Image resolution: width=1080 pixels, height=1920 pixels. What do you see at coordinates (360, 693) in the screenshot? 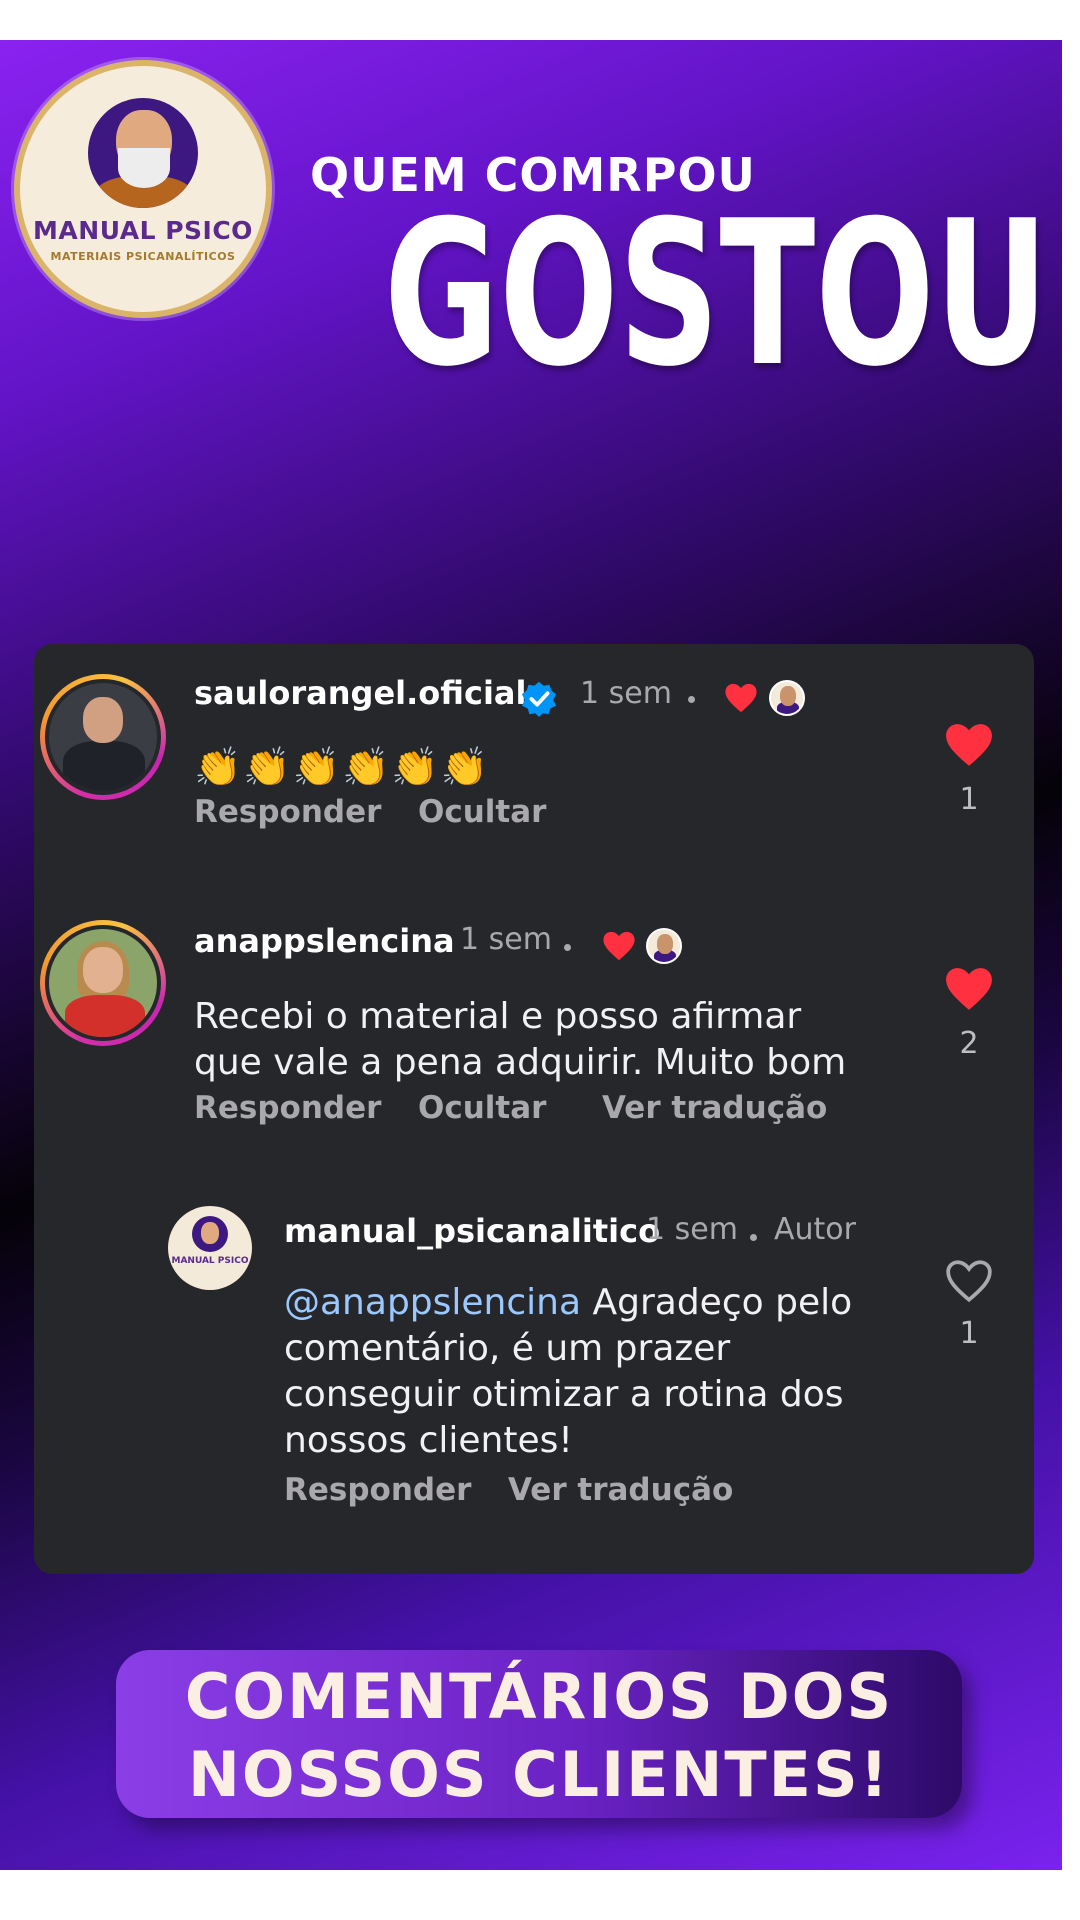
I see `comment-username: saulorangel.oficial` at bounding box center [360, 693].